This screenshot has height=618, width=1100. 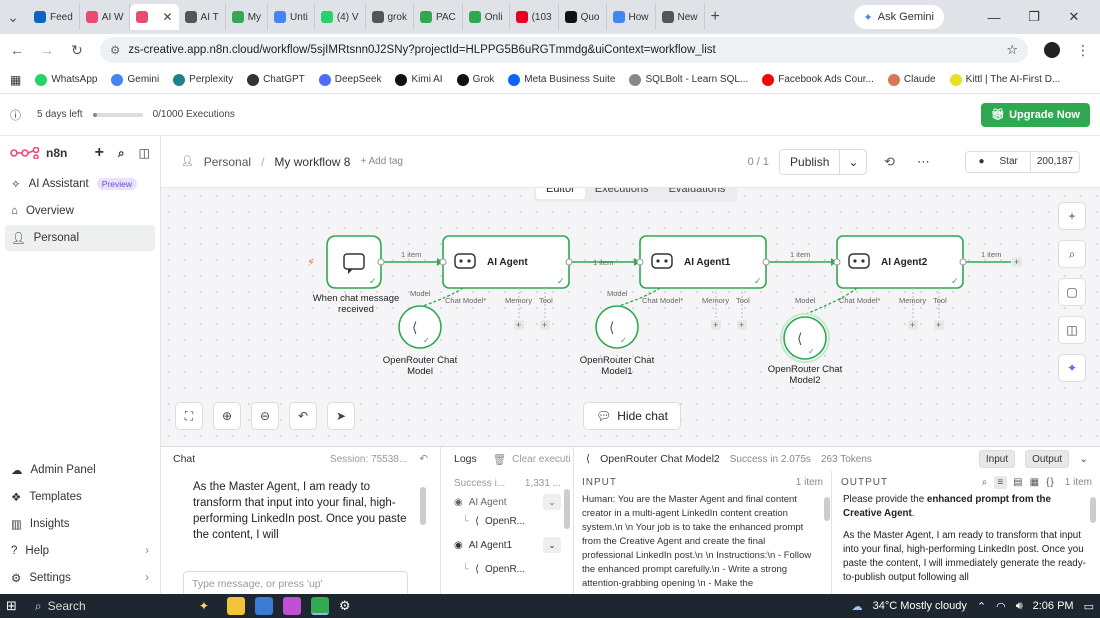 What do you see at coordinates (189, 416) in the screenshot?
I see `fit-view-icon: ⛶` at bounding box center [189, 416].